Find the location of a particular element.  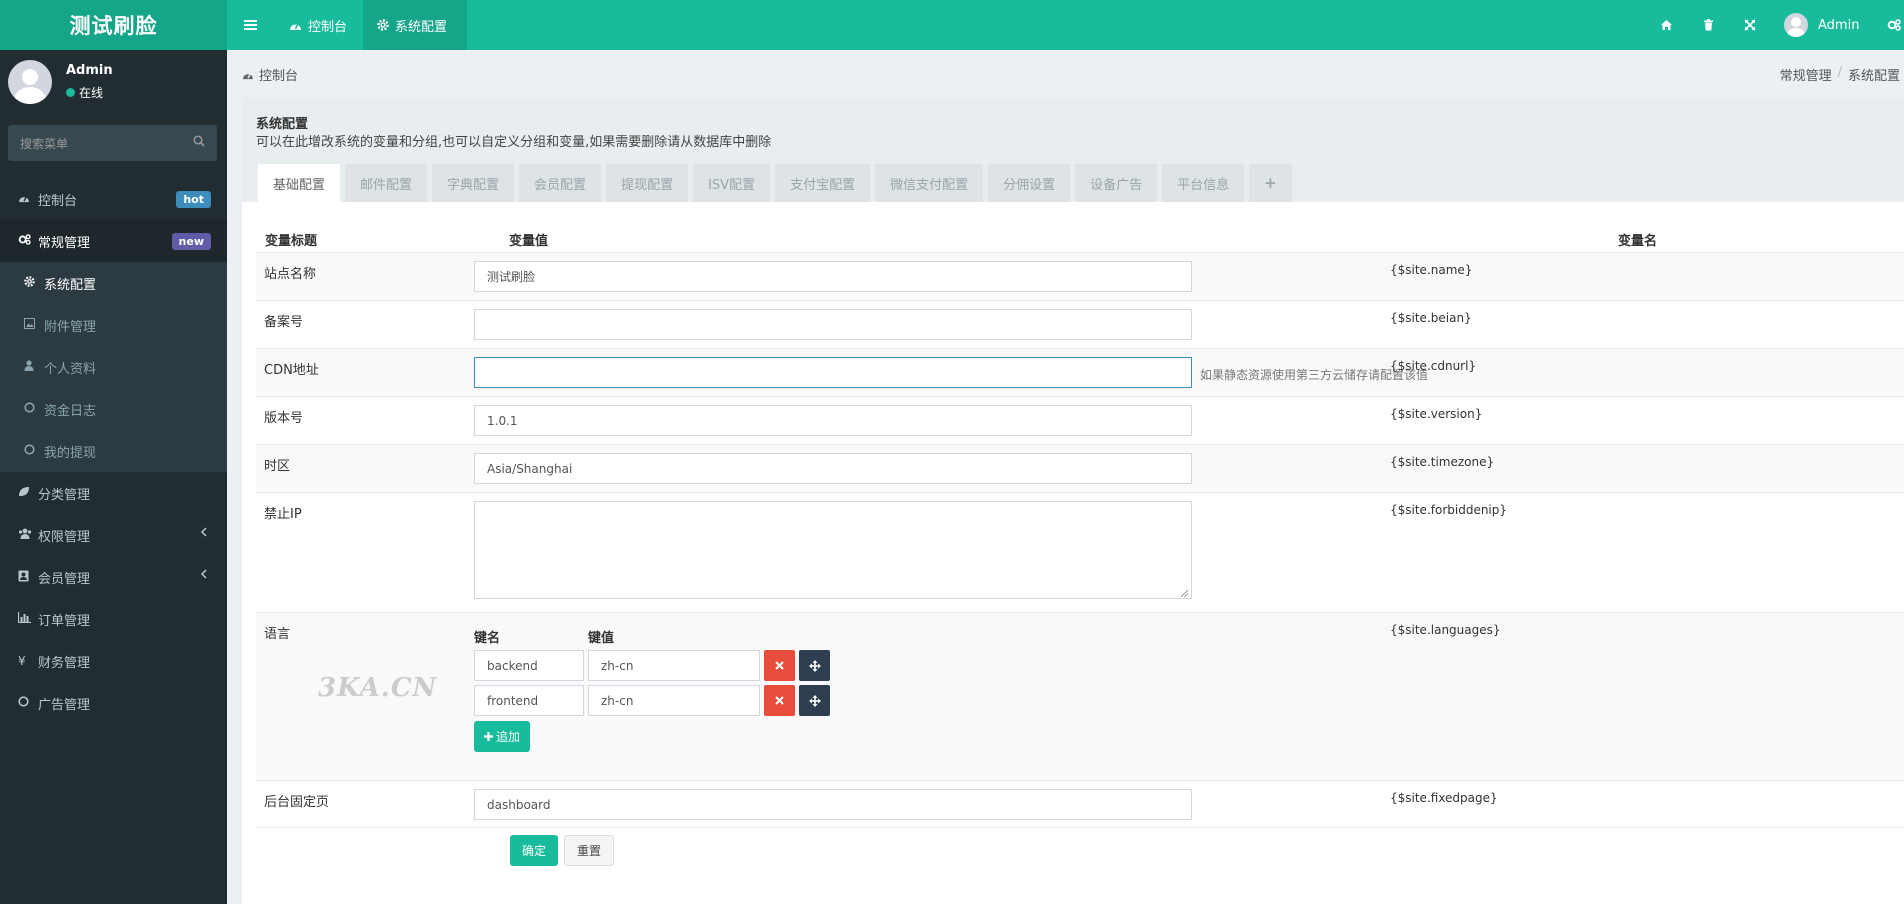

search-placeholder: 搜索菜单 is located at coordinates (44, 143).